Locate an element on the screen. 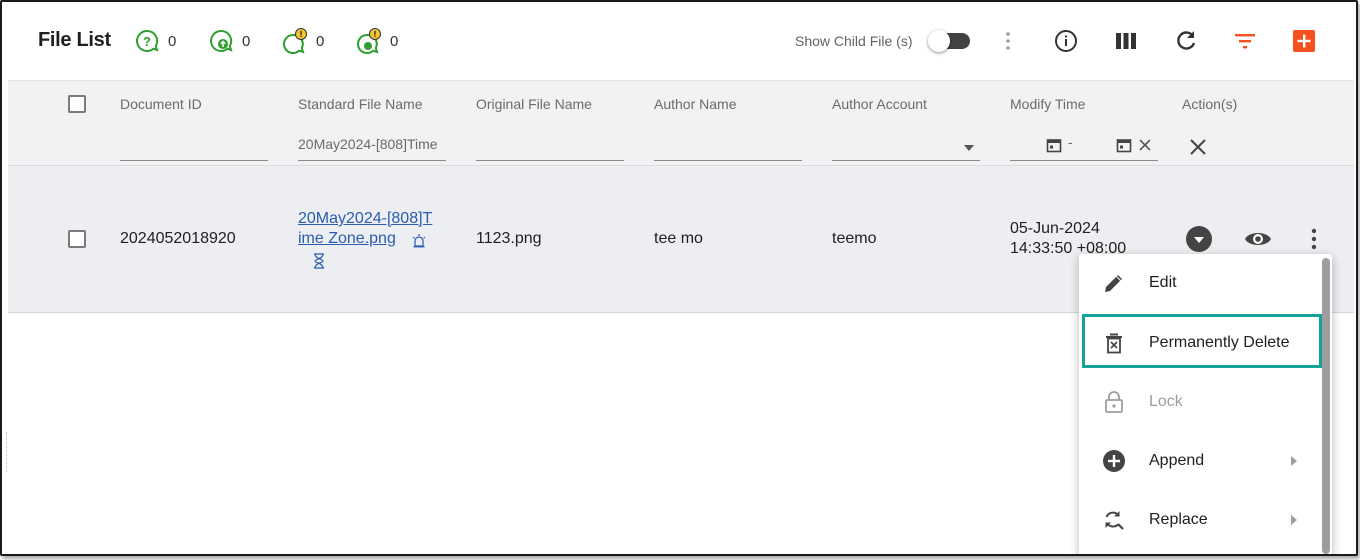  file-name-line-2: ime Zone.png is located at coordinates (347, 238).